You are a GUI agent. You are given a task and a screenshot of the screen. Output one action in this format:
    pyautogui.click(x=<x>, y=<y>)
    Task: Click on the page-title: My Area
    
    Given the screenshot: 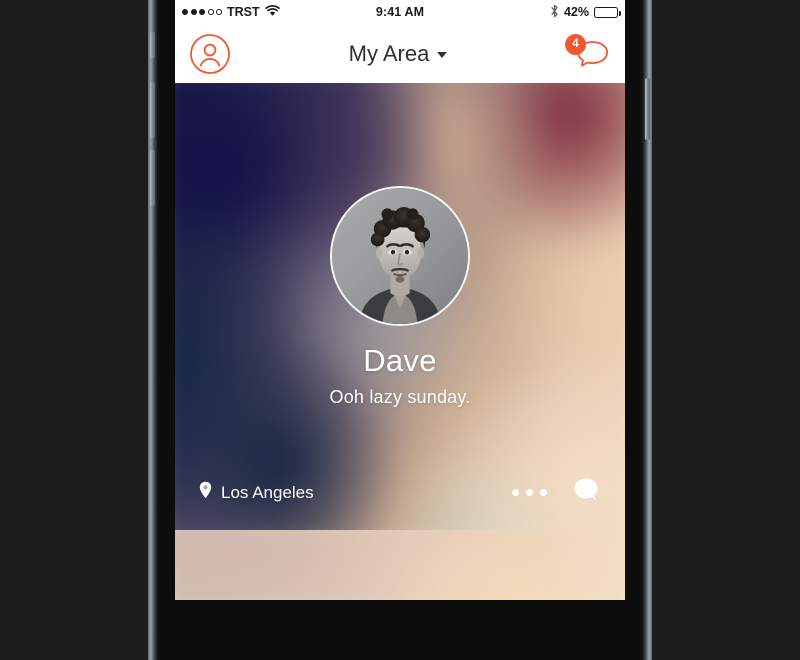 What is the action you would take?
    pyautogui.click(x=389, y=53)
    